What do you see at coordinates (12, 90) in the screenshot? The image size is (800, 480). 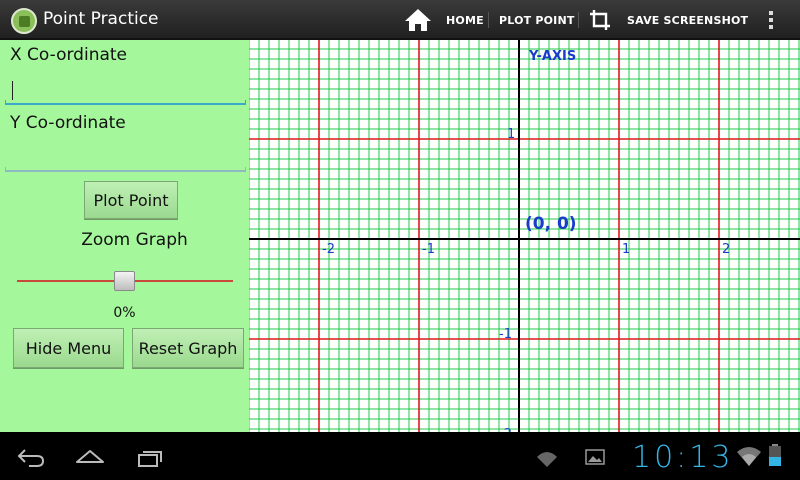 I see `text-cursor` at bounding box center [12, 90].